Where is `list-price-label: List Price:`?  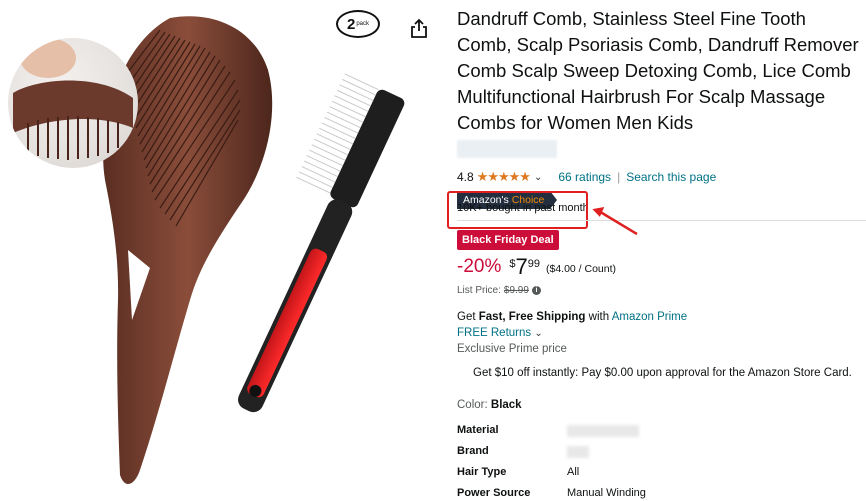 list-price-label: List Price: is located at coordinates (479, 290).